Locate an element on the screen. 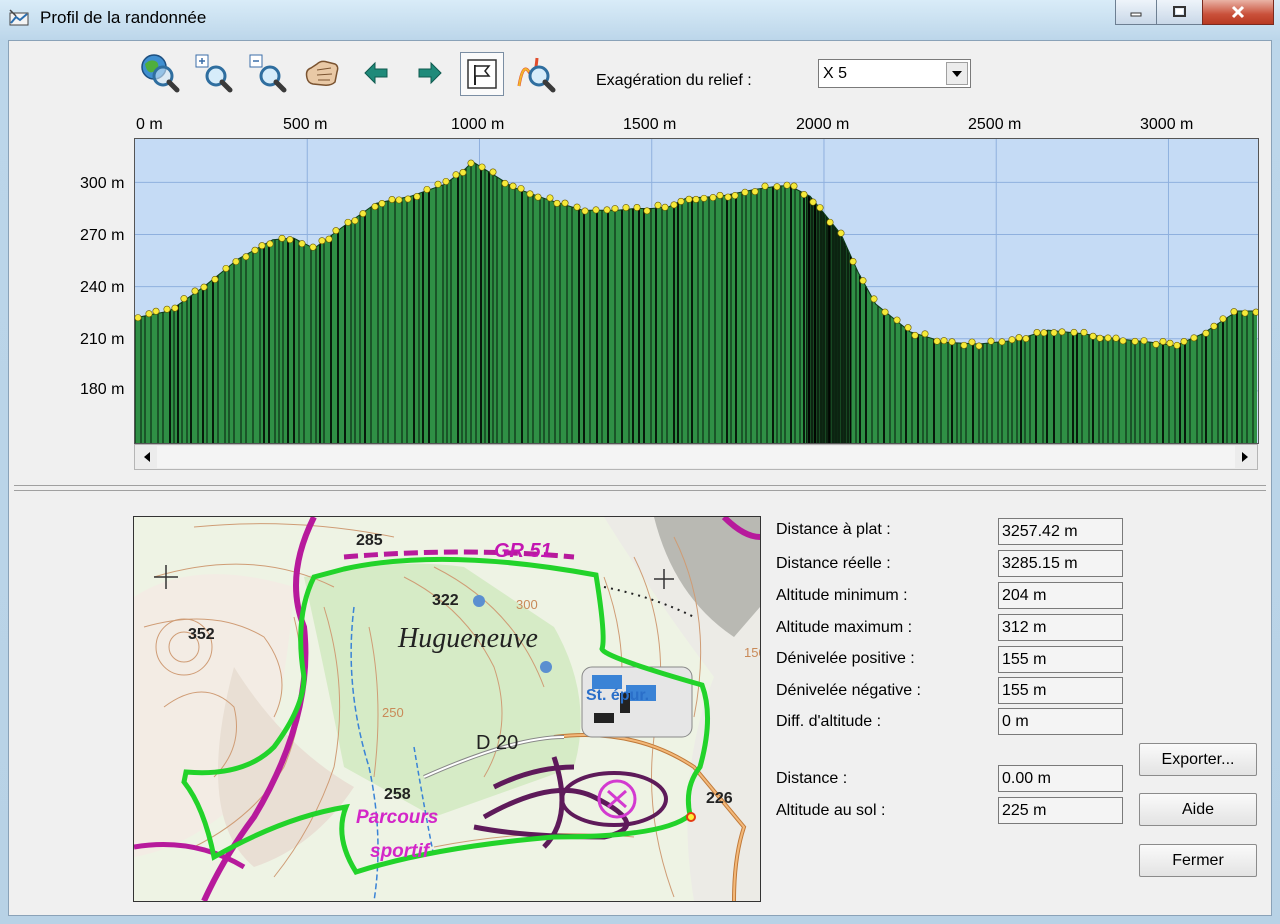 This screenshot has width=1280, height=924. zoom-profile-button is located at coordinates (536, 73).